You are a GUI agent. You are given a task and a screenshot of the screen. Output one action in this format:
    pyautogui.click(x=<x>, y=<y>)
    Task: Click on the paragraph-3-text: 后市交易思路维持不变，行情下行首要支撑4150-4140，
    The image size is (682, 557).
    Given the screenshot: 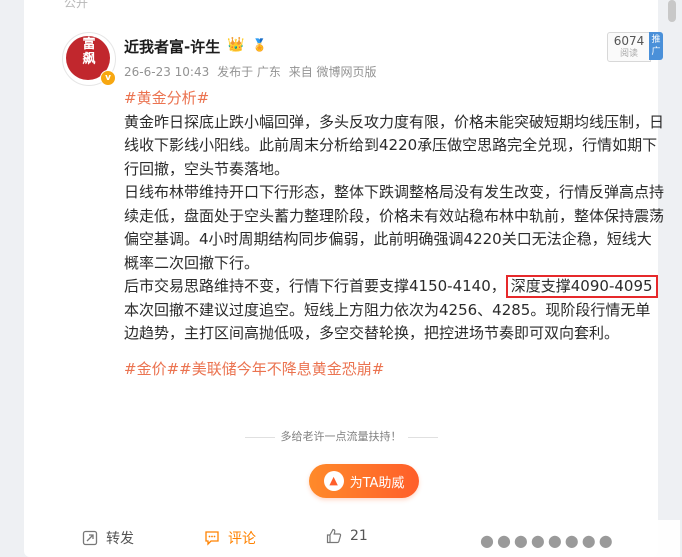 What is the action you would take?
    pyautogui.click(x=315, y=286)
    